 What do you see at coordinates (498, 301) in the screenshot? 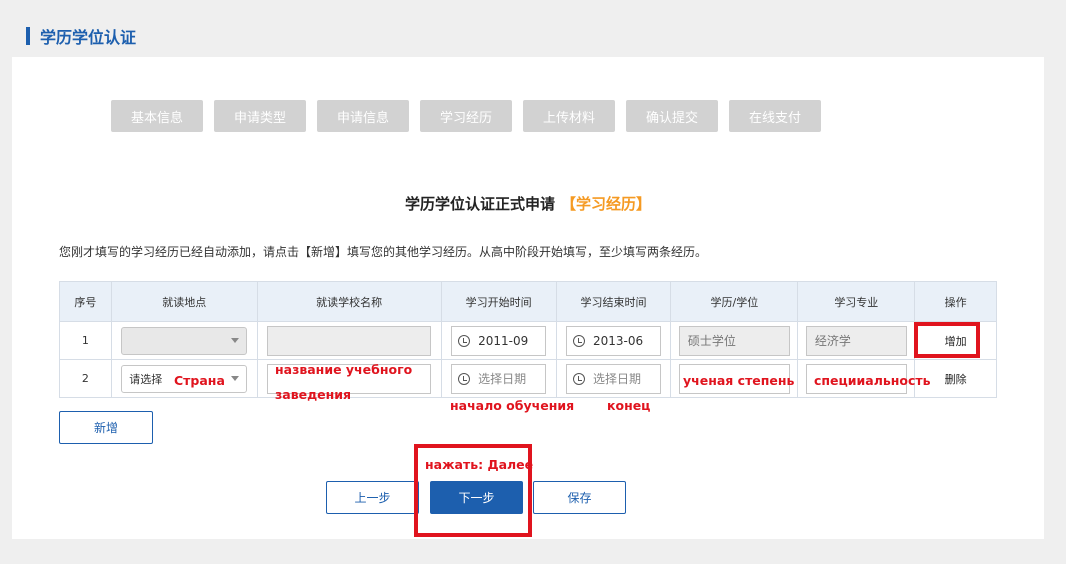
I see `column-header-start: 学习开始时间` at bounding box center [498, 301].